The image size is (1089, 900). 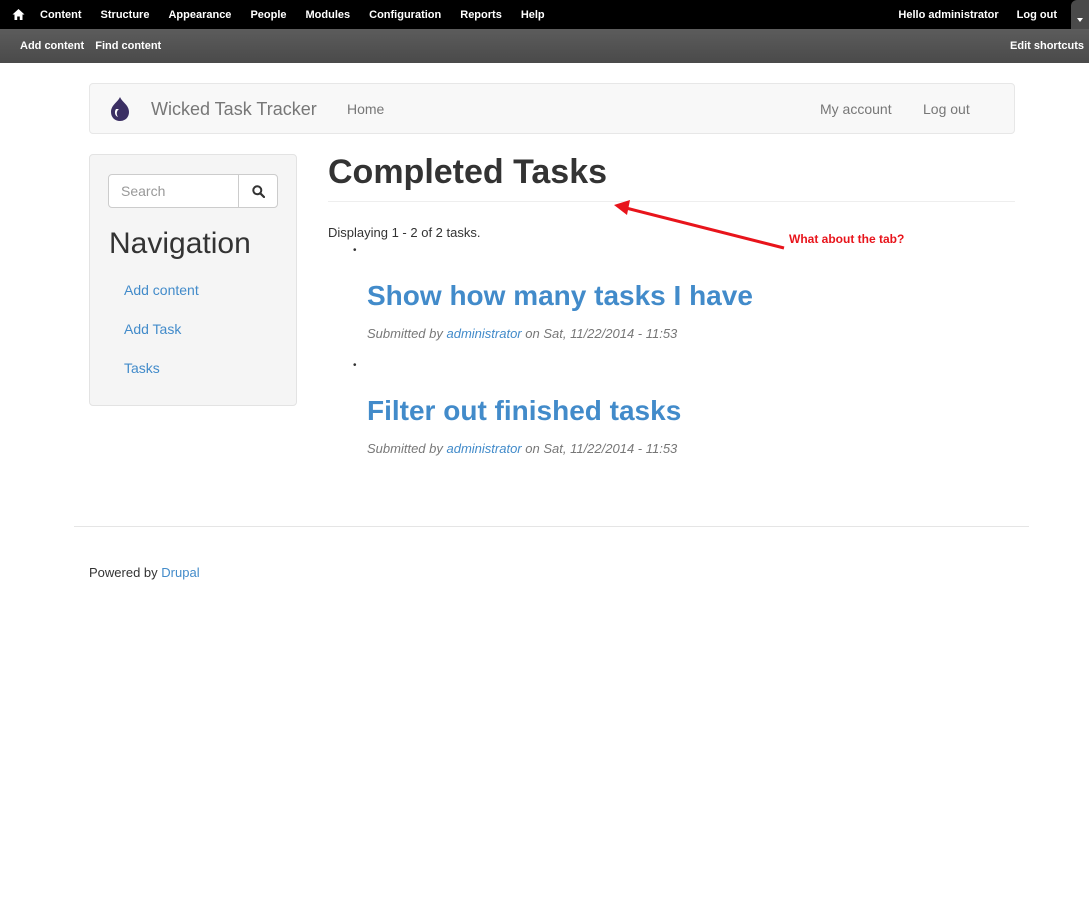 I want to click on search-icon, so click(x=258, y=191).